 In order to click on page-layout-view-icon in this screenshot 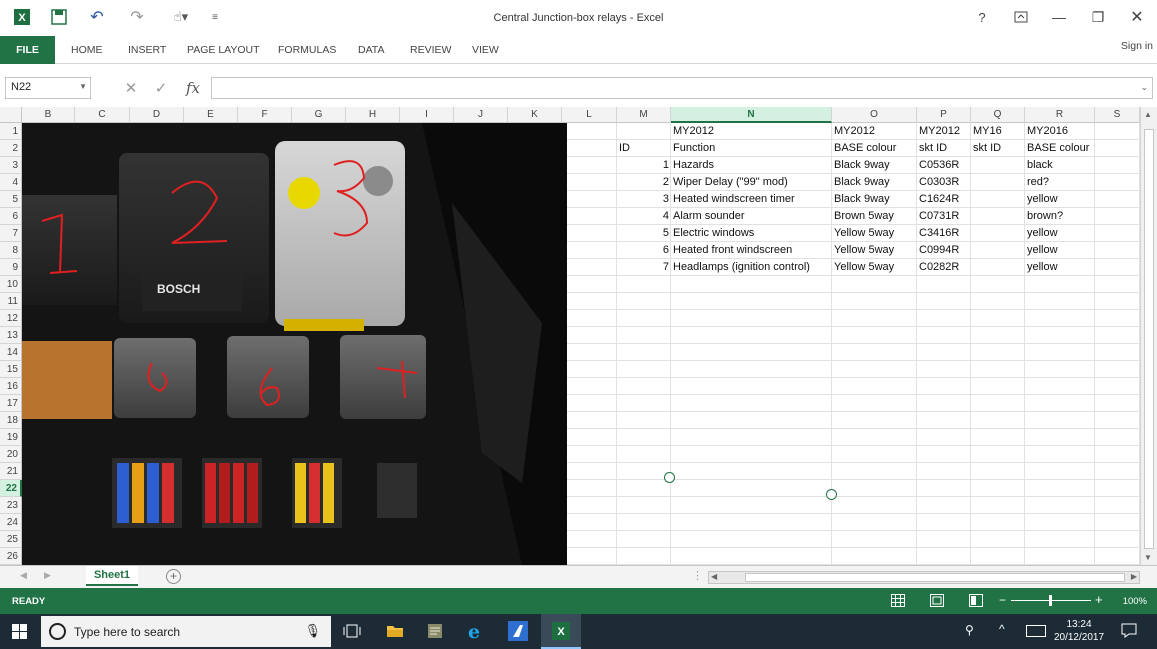, I will do `click(937, 602)`.